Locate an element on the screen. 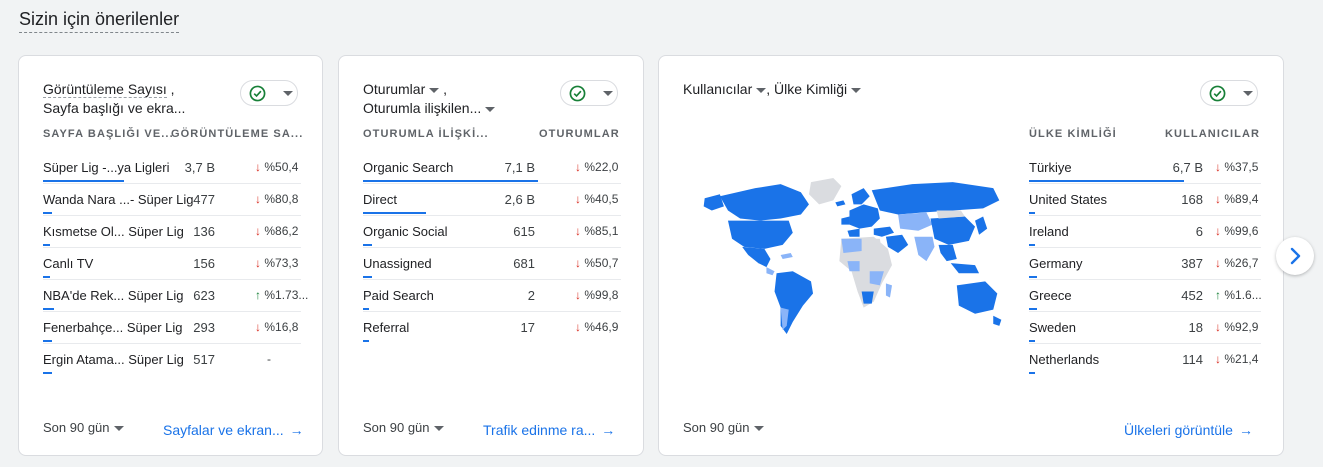 The width and height of the screenshot is (1323, 467). row-value: 2 is located at coordinates (531, 295).